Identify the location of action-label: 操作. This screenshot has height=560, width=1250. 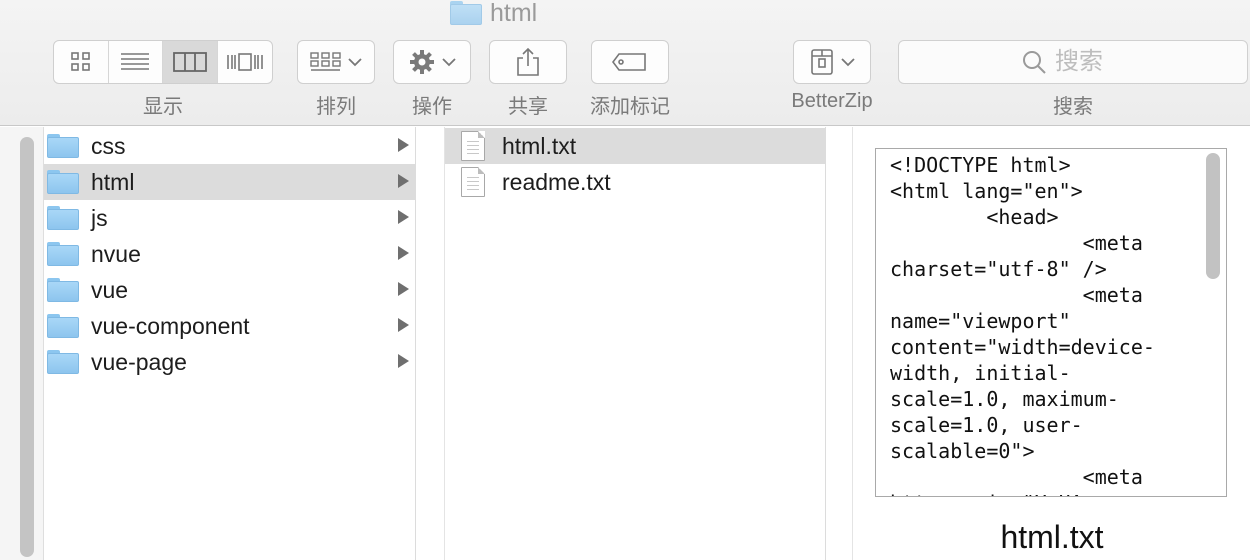
(432, 107).